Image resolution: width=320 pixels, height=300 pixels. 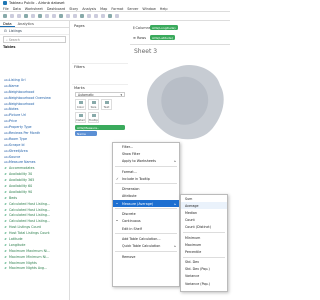 What do you see at coordinates (7, 24) in the screenshot?
I see `tab-data: Data` at bounding box center [7, 24].